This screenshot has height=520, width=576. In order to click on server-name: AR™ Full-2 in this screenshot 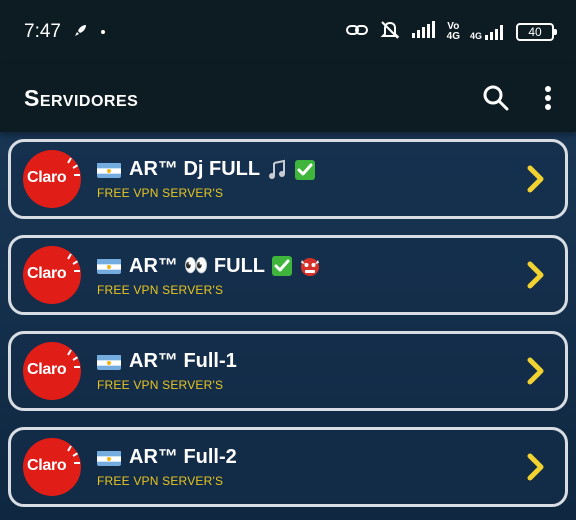, I will do `click(183, 457)`.